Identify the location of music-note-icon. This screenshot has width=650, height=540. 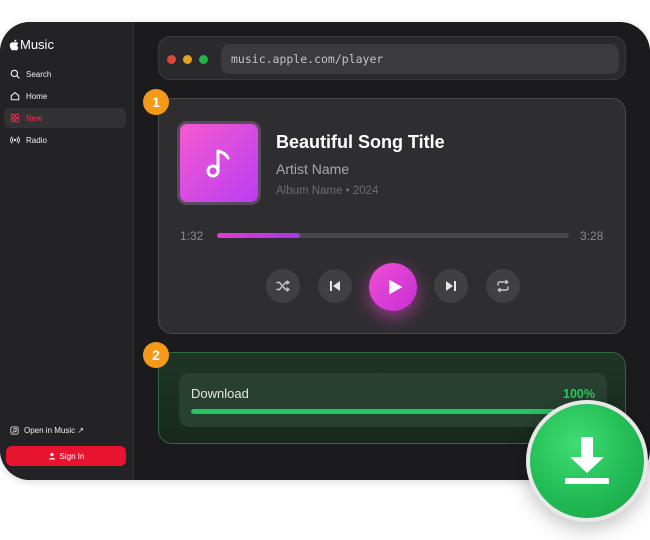
(218, 163).